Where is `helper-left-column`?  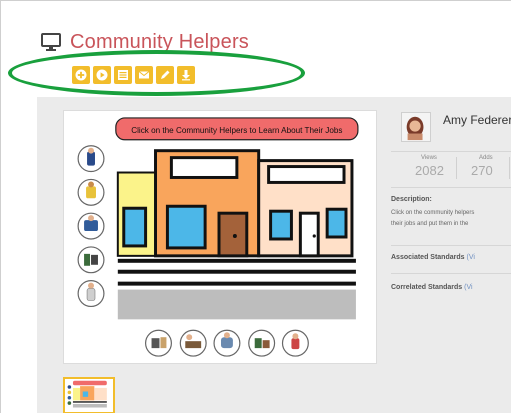
helper-left-column is located at coordinates (91, 226).